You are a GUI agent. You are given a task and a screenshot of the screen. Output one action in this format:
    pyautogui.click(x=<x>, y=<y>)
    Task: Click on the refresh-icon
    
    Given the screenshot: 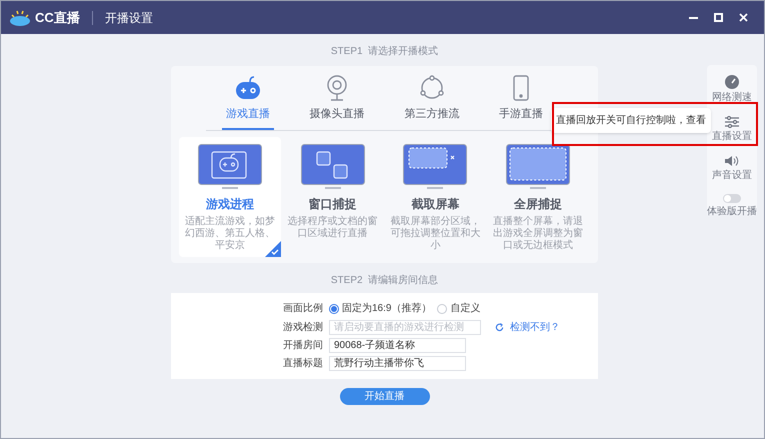 What is the action you would take?
    pyautogui.click(x=499, y=327)
    